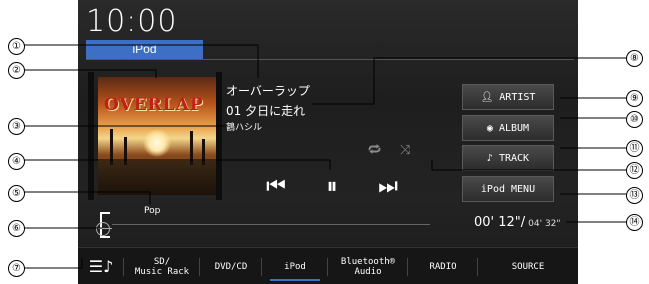  I want to click on tab-settings-music: ☰♪, so click(101, 266).